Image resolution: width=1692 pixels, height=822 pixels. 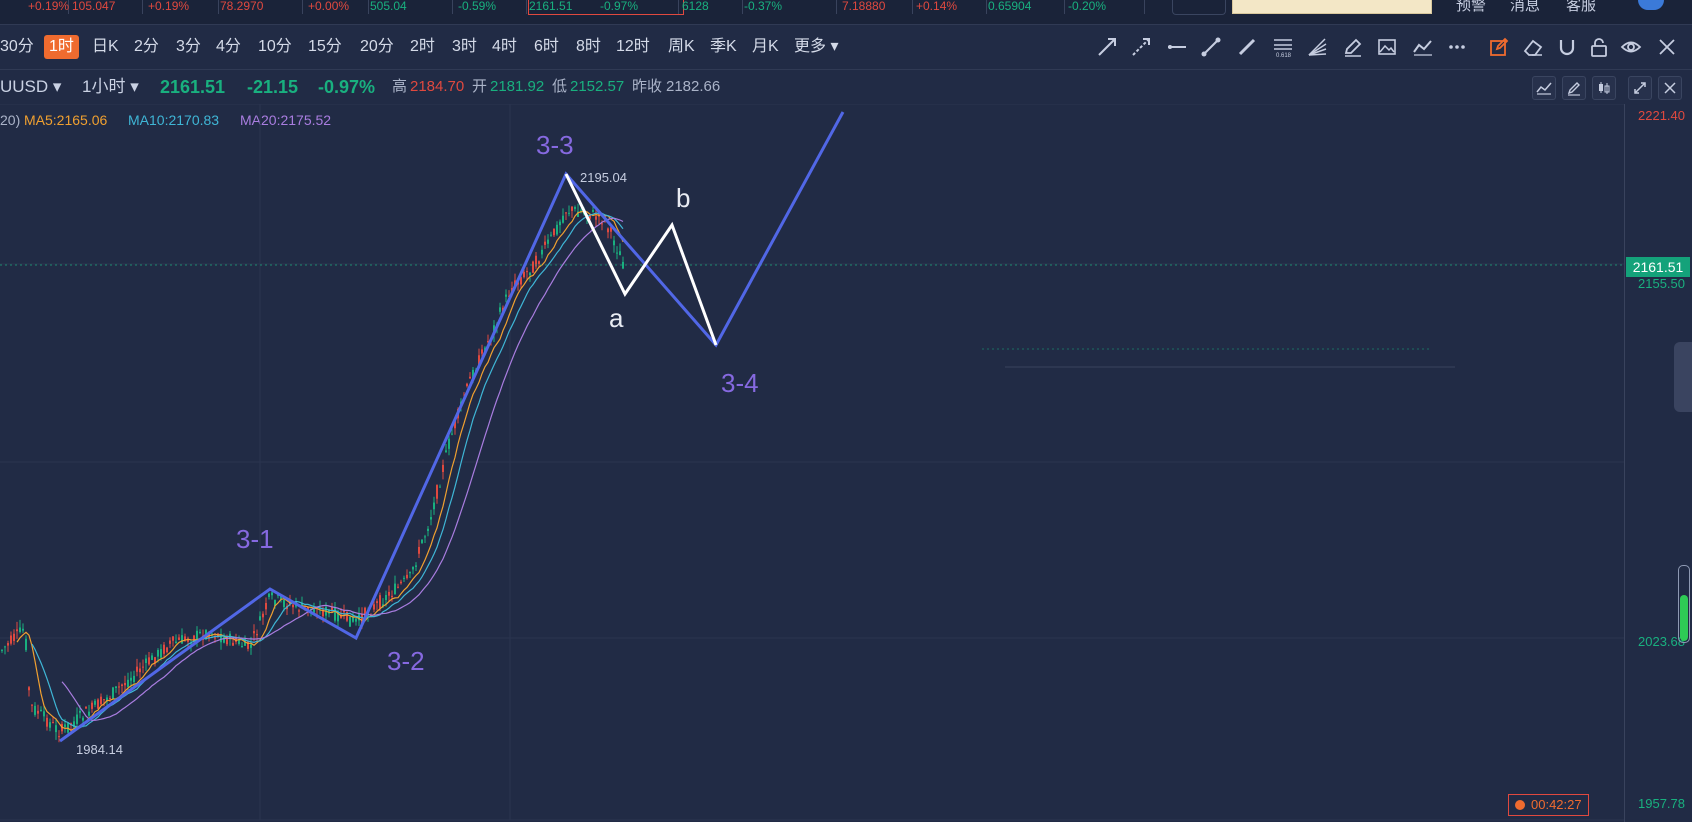 I want to click on dashed-arrow-icon, so click(x=1141, y=47).